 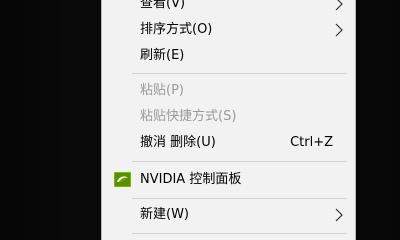 What do you see at coordinates (164, 214) in the screenshot?
I see `menu-item-new-label: 新建(W)` at bounding box center [164, 214].